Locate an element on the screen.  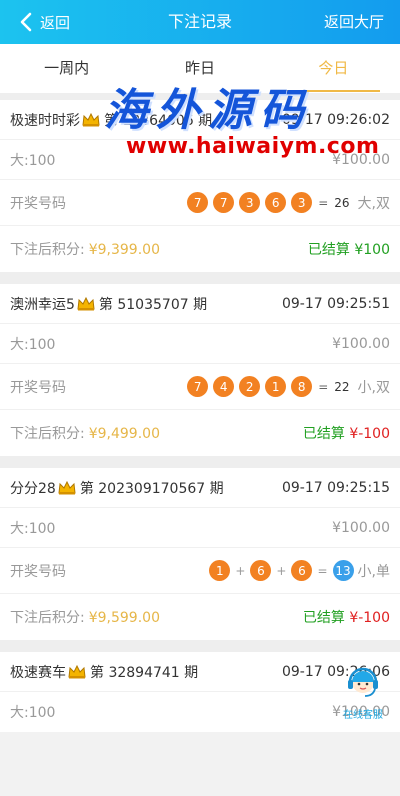
customer-service-icon is located at coordinates (363, 682).